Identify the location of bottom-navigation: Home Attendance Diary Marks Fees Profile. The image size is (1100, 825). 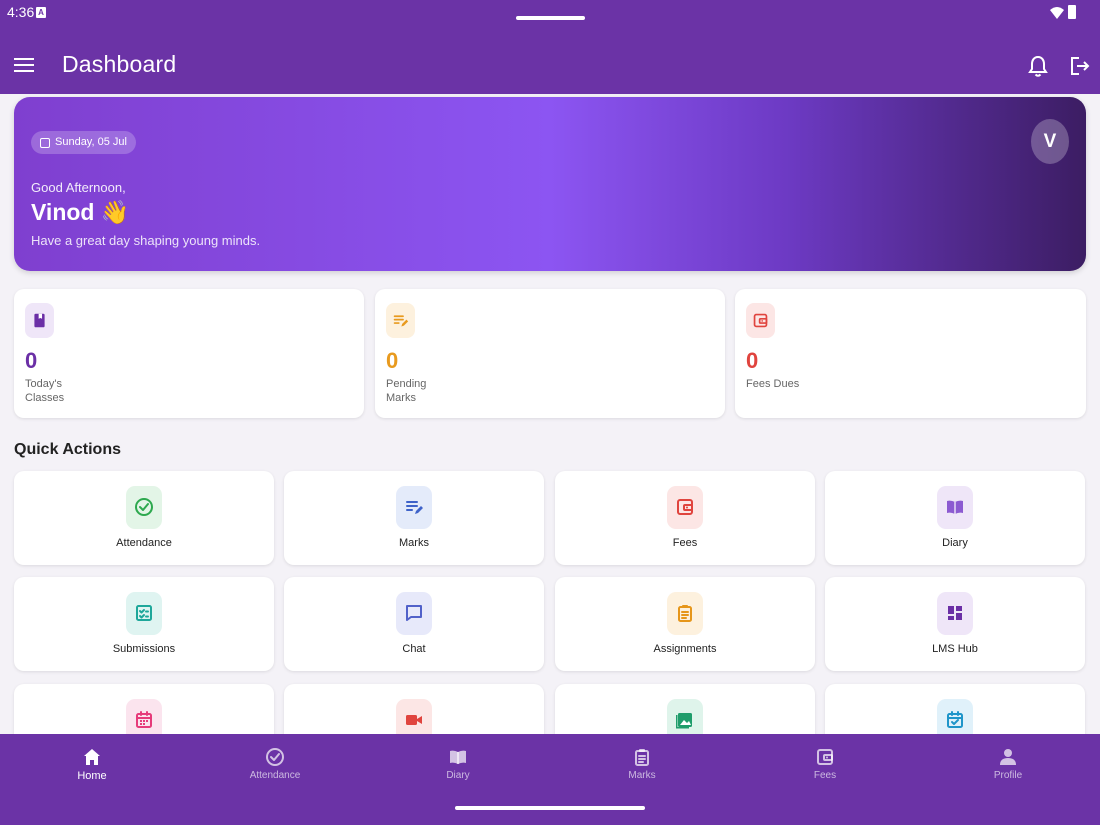
(550, 779).